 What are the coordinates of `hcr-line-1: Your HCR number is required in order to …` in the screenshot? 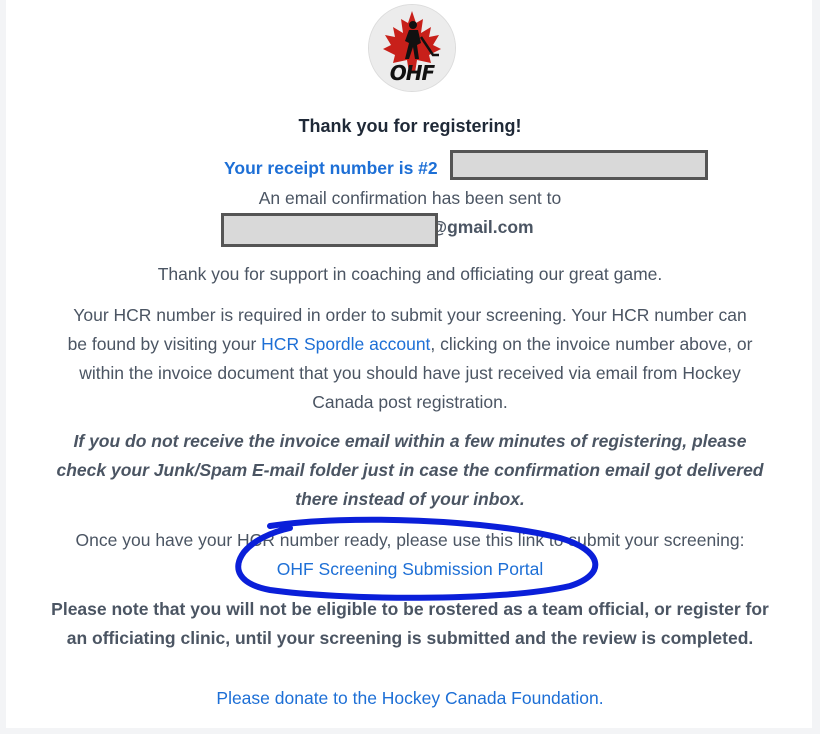 It's located at (410, 315).